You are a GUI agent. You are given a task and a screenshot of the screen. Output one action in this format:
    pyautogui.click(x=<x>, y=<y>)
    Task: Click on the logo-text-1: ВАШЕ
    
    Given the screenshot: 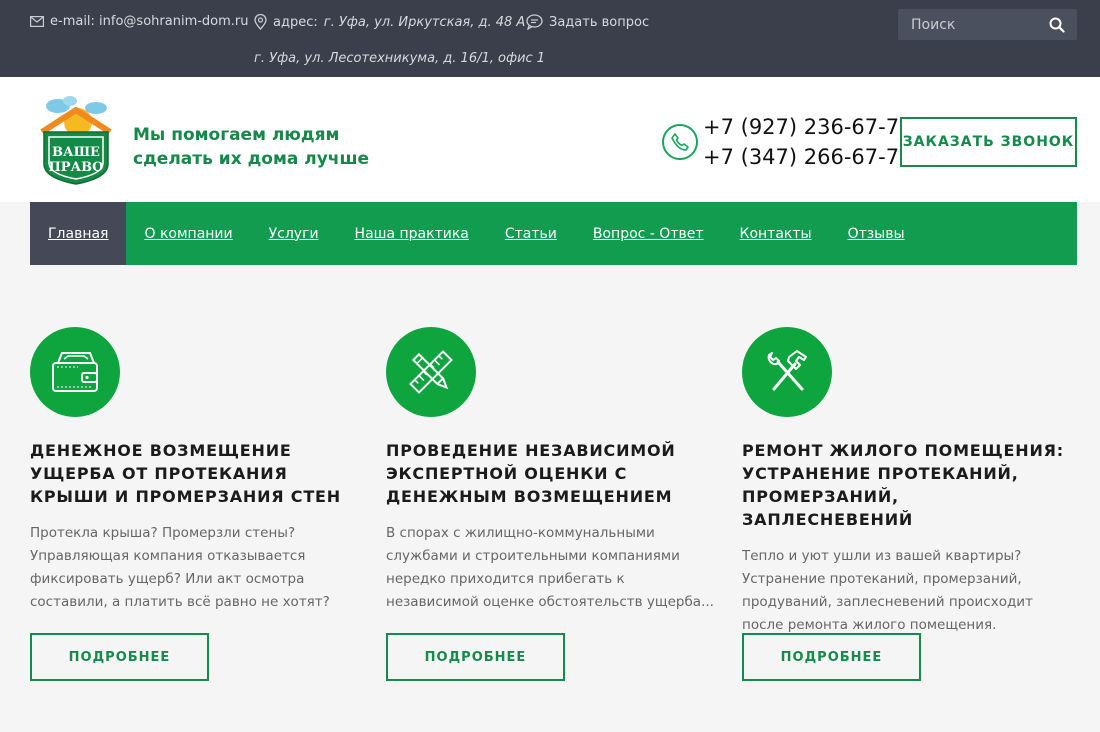 What is the action you would take?
    pyautogui.click(x=76, y=152)
    